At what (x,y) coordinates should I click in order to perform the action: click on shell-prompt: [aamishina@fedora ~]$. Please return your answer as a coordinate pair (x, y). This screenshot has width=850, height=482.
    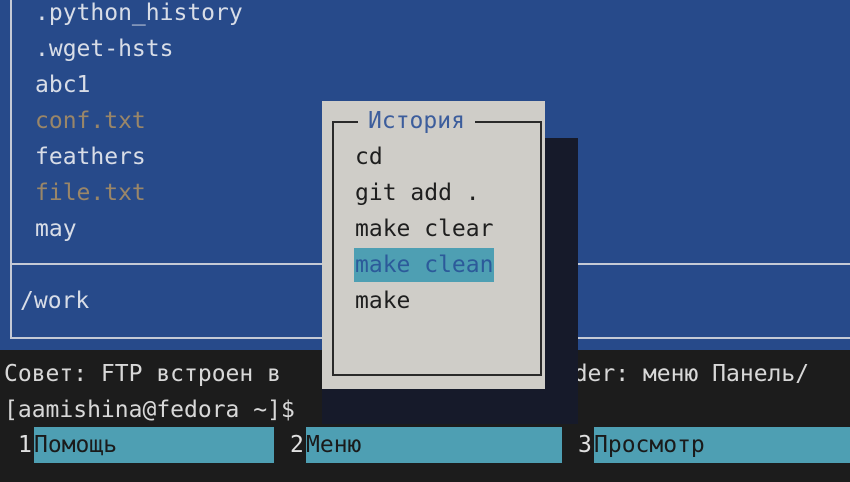
    Looking at the image, I should click on (149, 410).